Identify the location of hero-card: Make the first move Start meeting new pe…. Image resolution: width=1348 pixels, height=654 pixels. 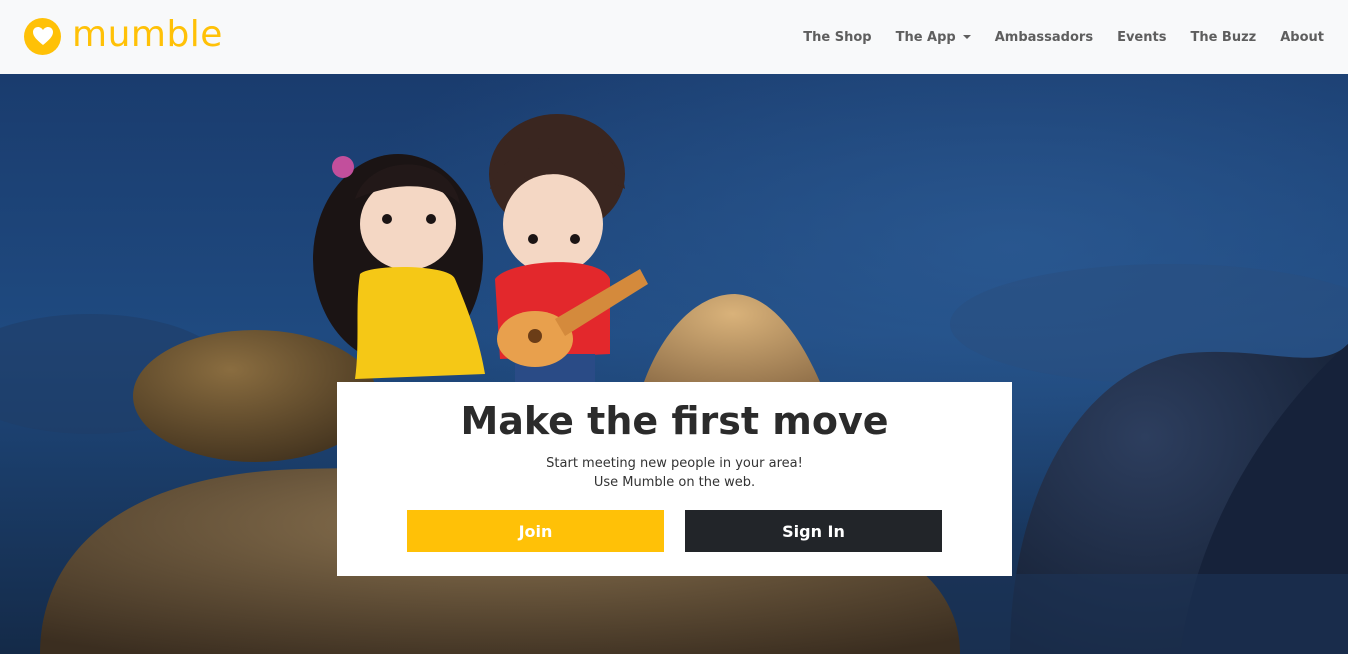
(674, 479).